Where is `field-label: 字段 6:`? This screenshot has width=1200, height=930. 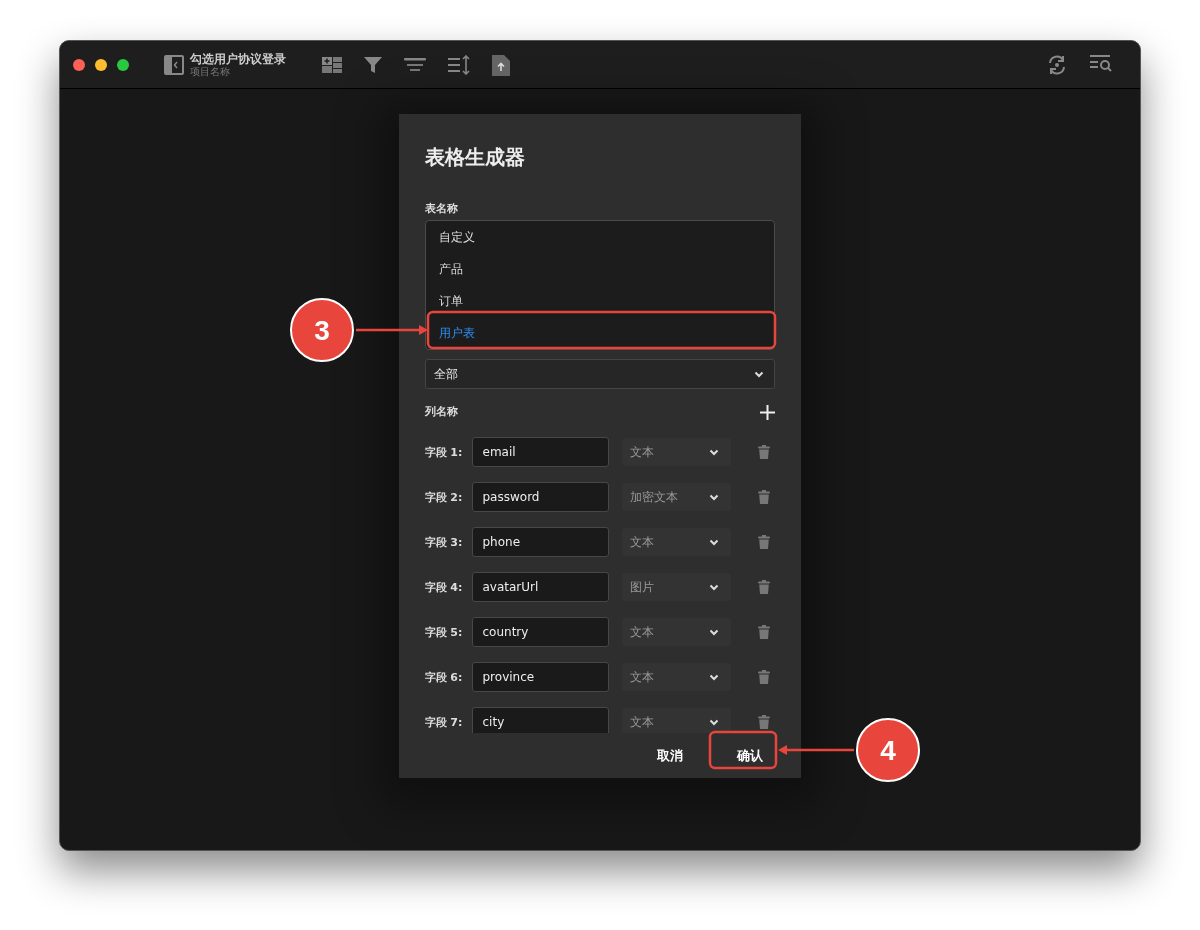 field-label: 字段 6: is located at coordinates (444, 677).